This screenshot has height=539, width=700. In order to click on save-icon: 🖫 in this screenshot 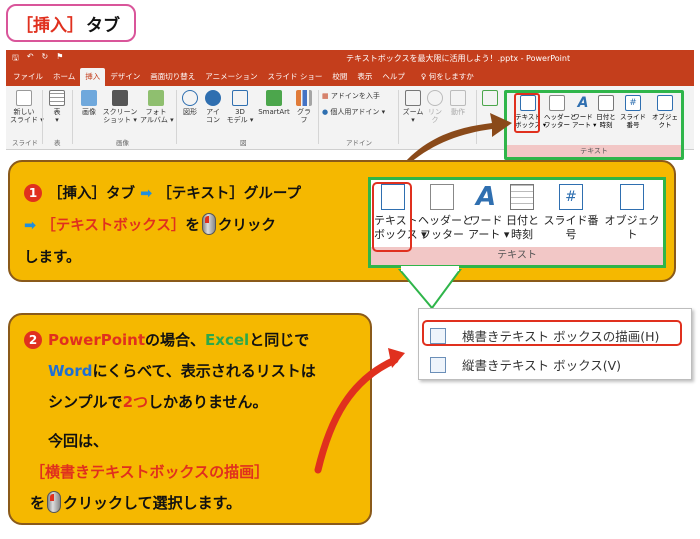, I will do `click(15, 59)`.